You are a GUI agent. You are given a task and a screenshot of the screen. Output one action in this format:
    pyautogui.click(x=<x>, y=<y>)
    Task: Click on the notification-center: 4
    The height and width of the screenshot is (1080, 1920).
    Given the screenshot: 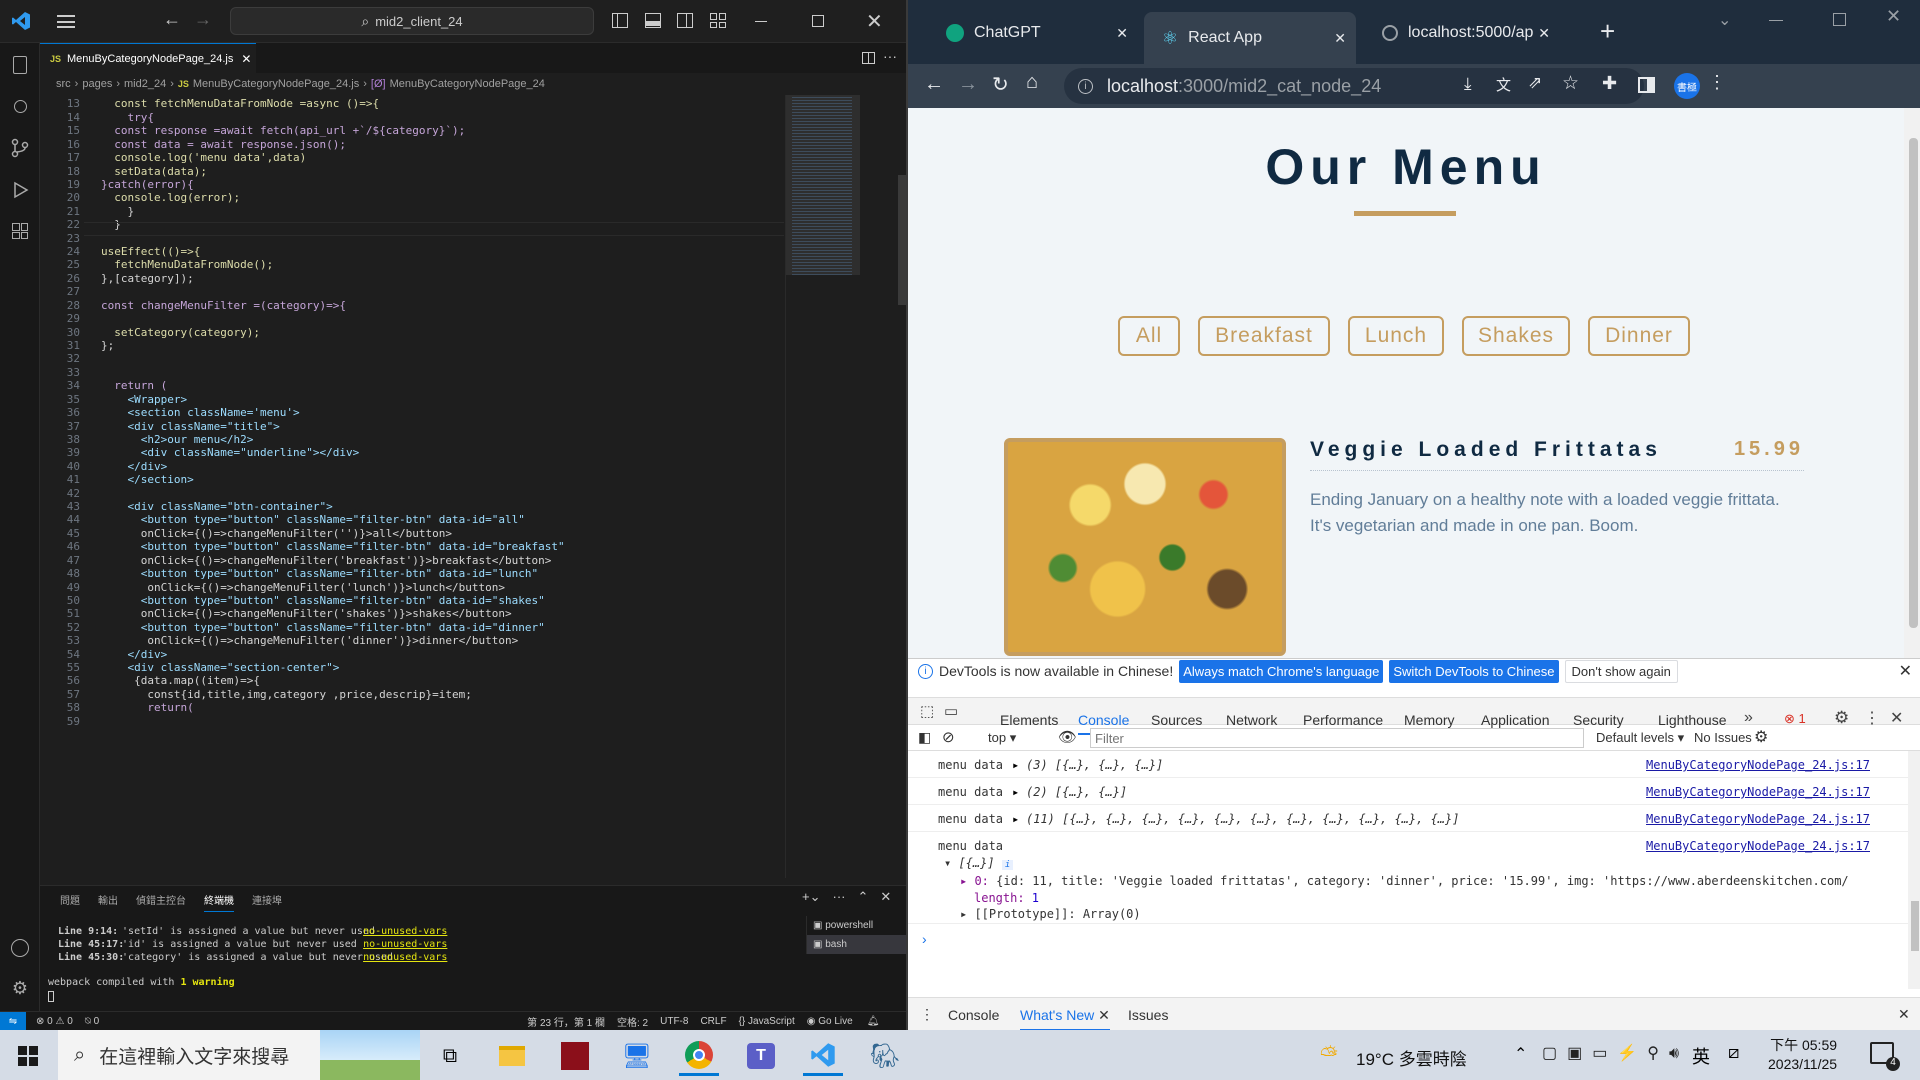 What is the action you would take?
    pyautogui.click(x=1885, y=1056)
    